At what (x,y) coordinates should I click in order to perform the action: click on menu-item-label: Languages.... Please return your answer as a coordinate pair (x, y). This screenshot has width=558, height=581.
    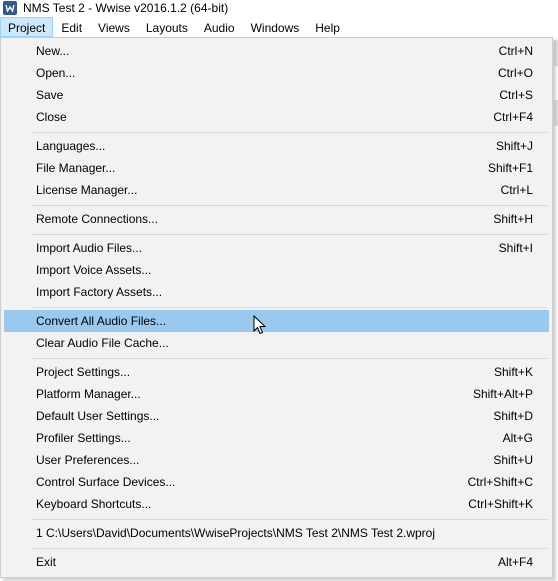
    Looking at the image, I should click on (71, 146).